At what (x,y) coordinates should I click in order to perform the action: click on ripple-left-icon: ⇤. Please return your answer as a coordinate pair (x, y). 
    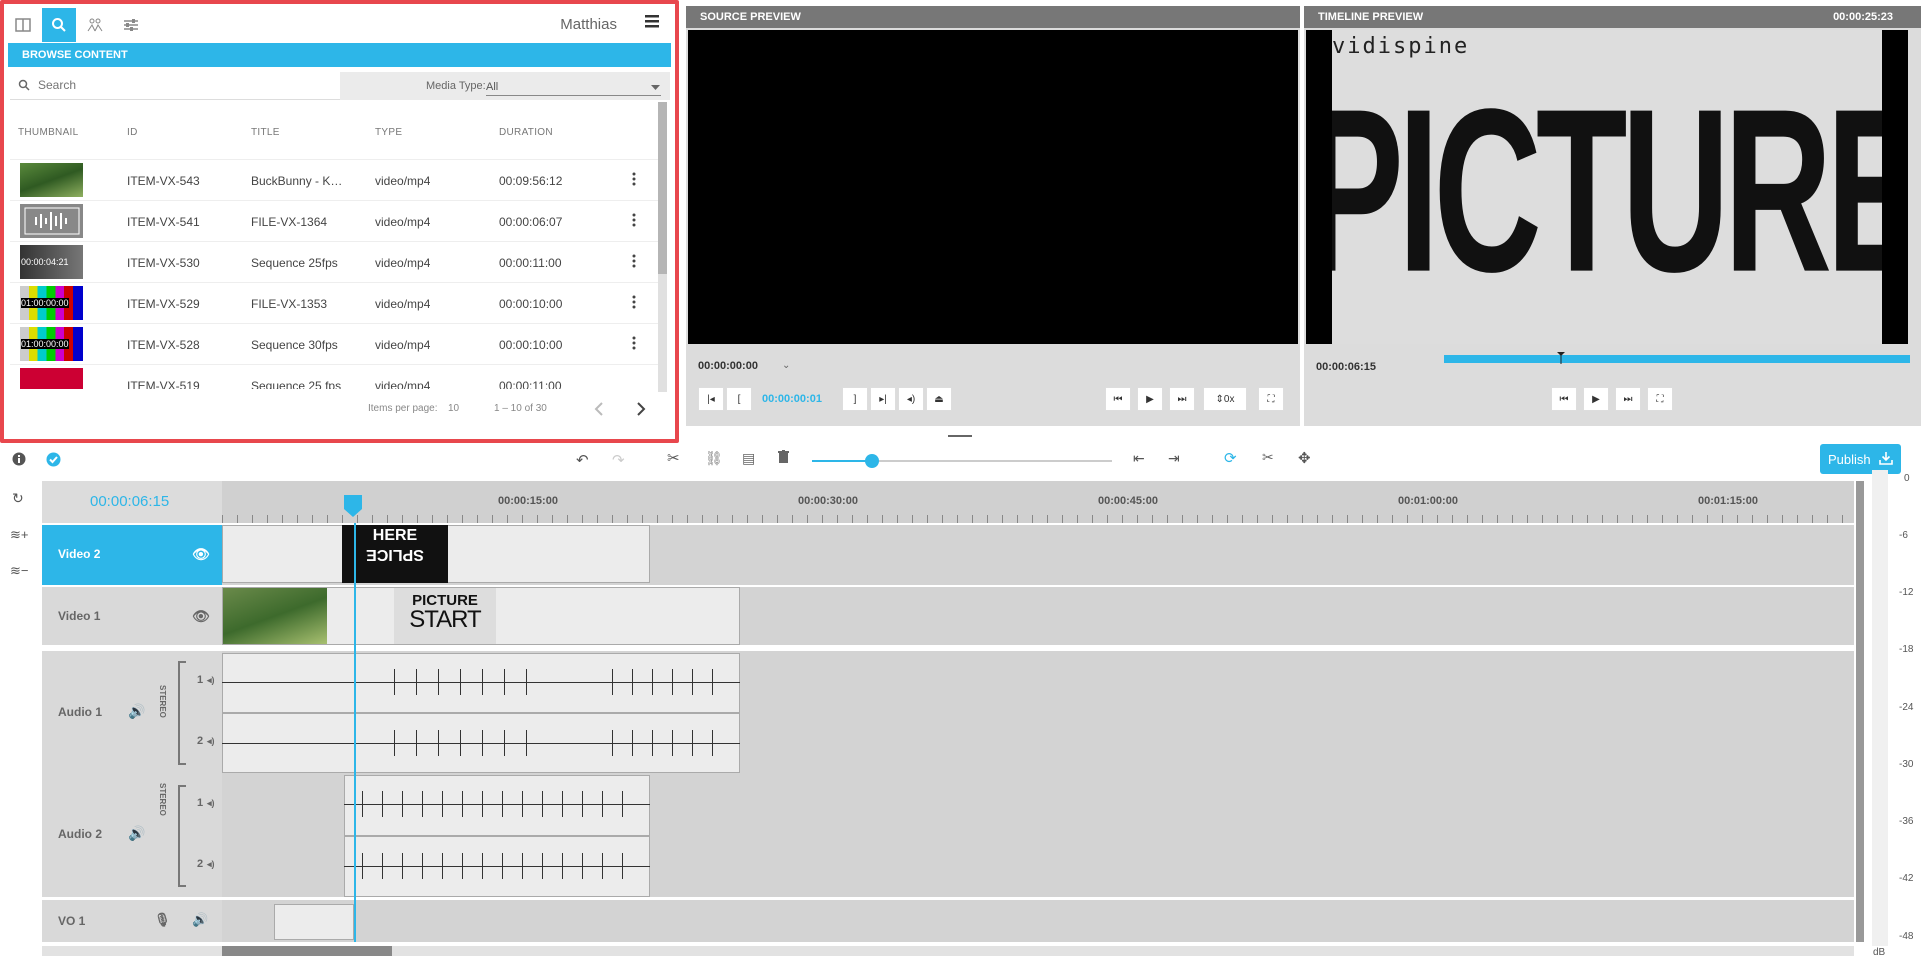
    Looking at the image, I should click on (1139, 458).